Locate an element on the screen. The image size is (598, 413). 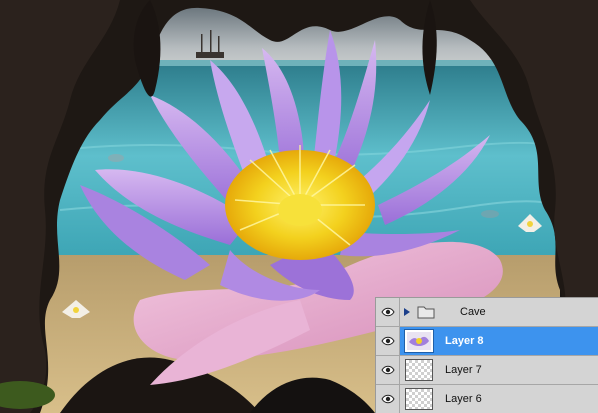
layer-name-layer-6: Layer 6 is located at coordinates (463, 399).